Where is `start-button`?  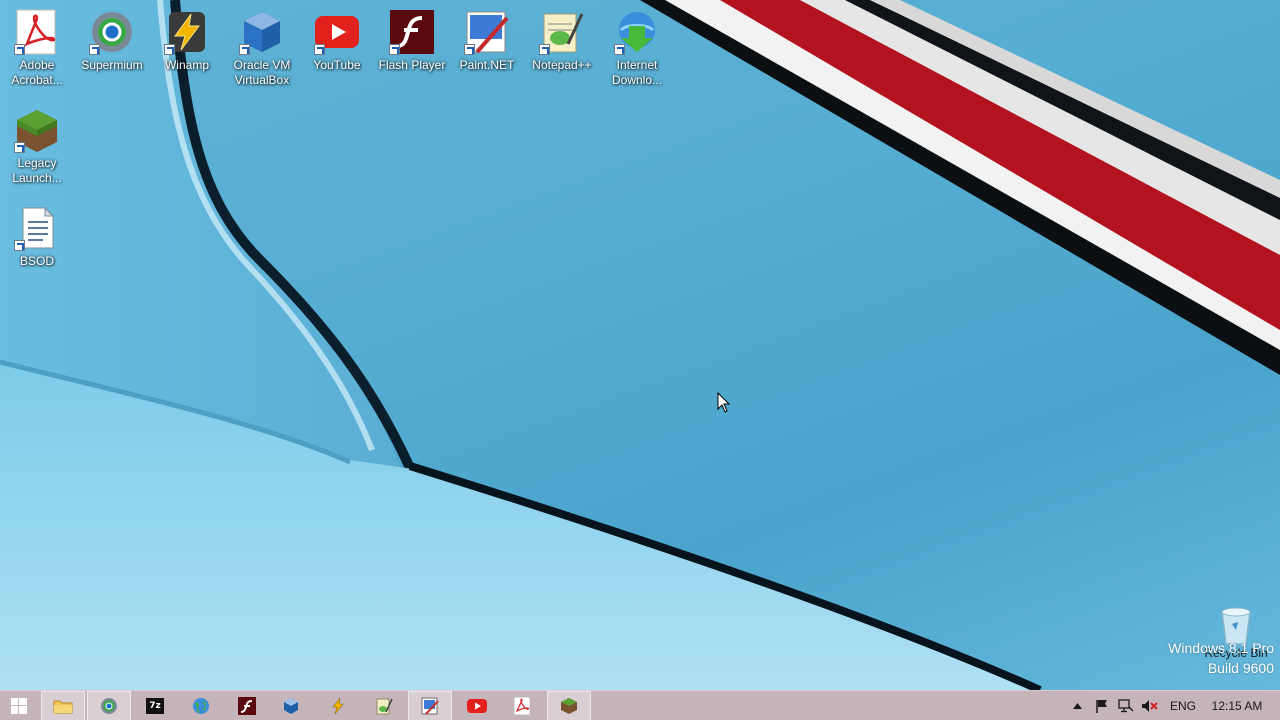
start-button is located at coordinates (19, 706).